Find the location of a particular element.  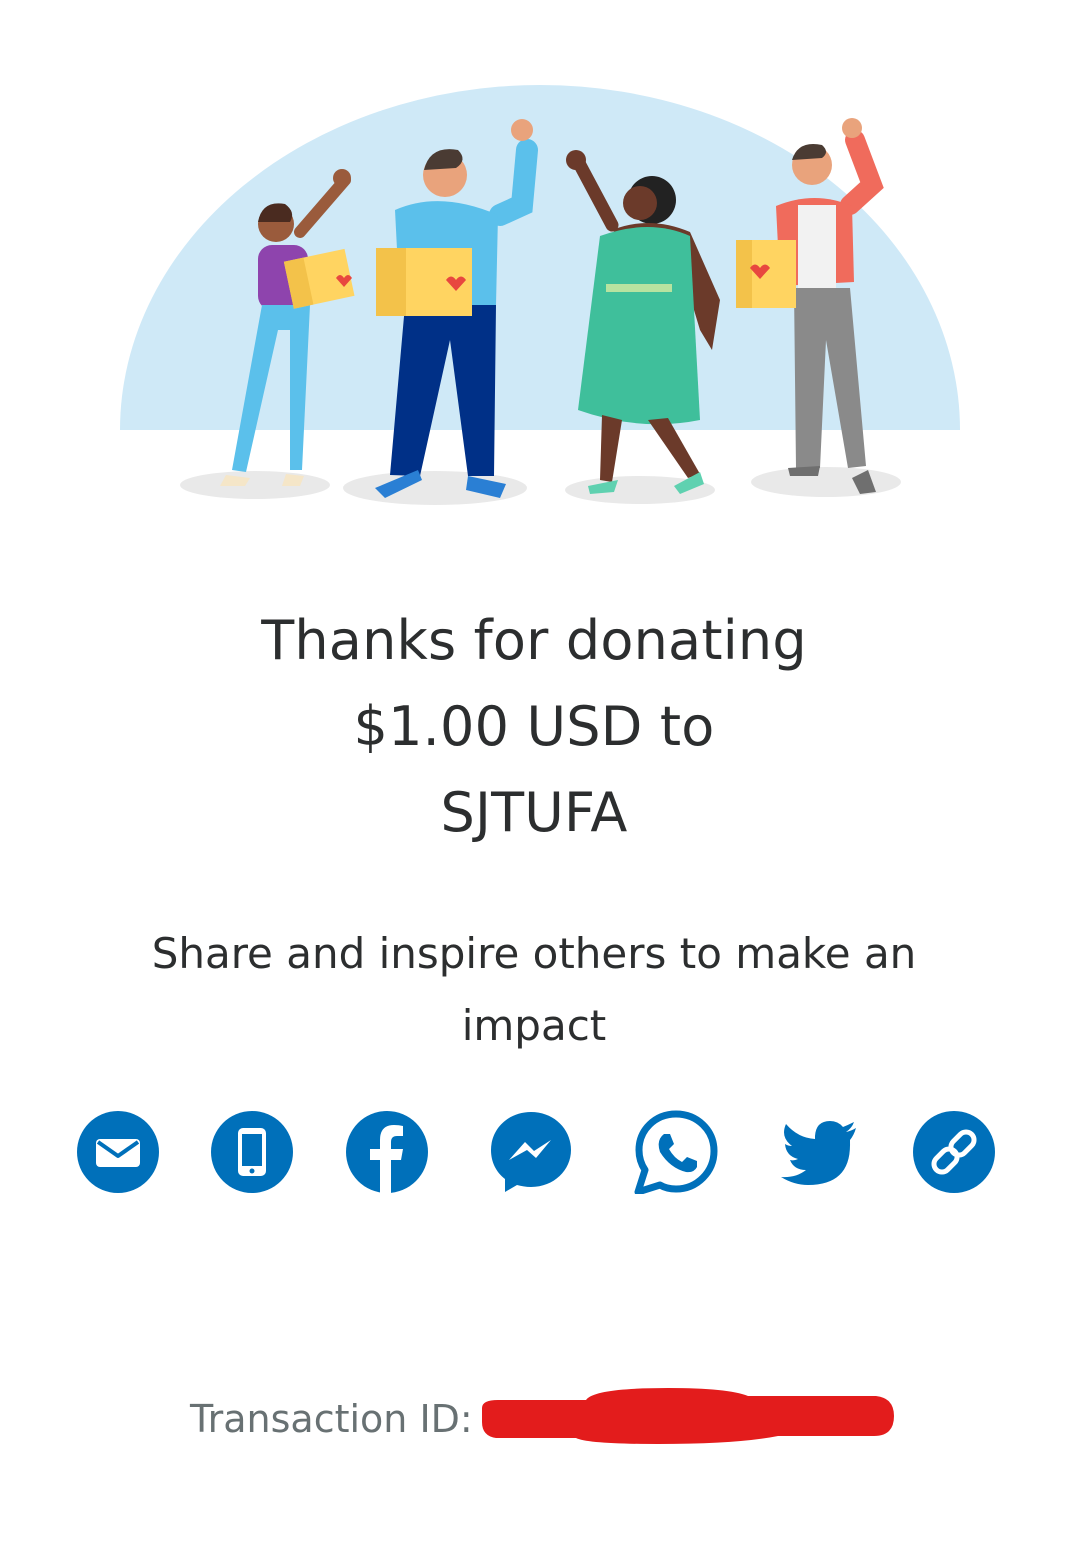

copy-link-icon is located at coordinates (954, 1152).